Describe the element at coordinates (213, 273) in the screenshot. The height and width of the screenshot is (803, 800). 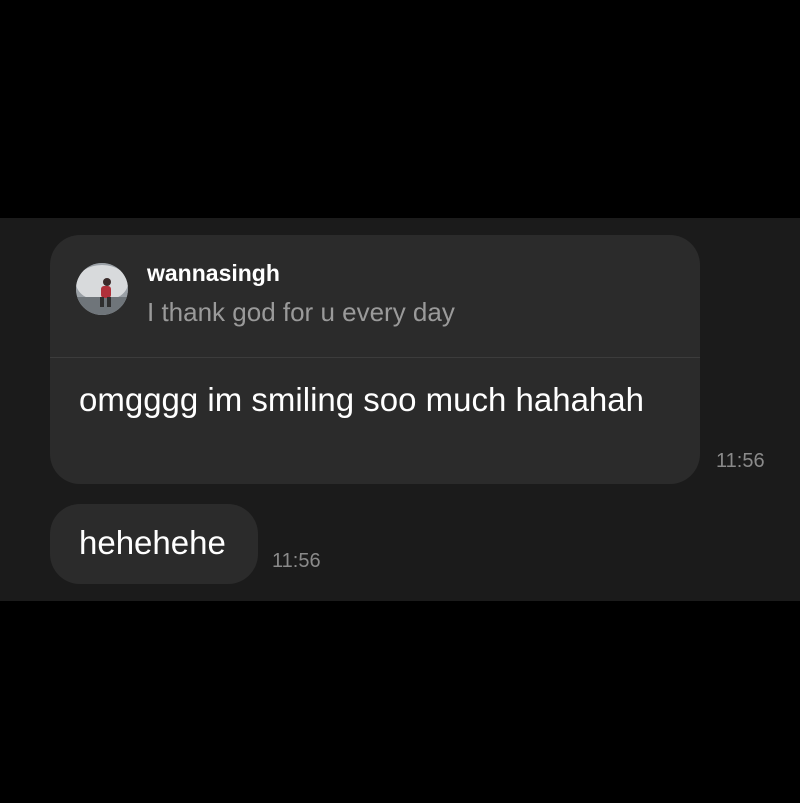
I see `reply-username: wannasingh` at that location.